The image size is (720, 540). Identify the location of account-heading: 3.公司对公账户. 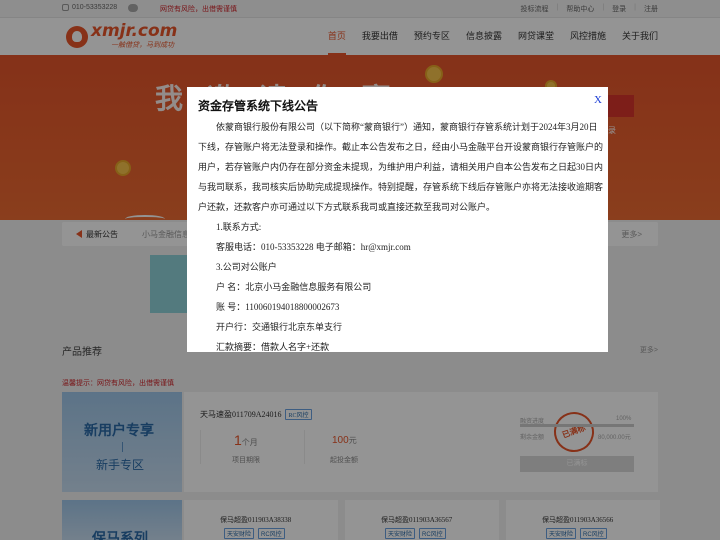
(246, 267).